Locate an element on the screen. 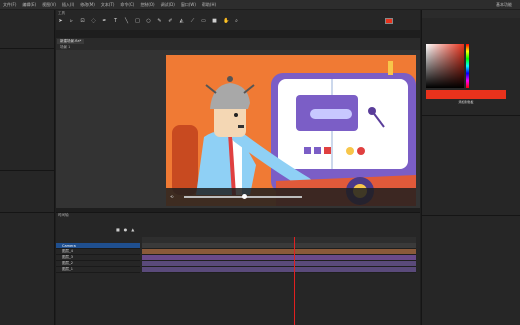 This screenshot has width=520, height=325. layer-list: Camera 图层_4 图层_3 图层_2 图层_1 is located at coordinates (98, 258).